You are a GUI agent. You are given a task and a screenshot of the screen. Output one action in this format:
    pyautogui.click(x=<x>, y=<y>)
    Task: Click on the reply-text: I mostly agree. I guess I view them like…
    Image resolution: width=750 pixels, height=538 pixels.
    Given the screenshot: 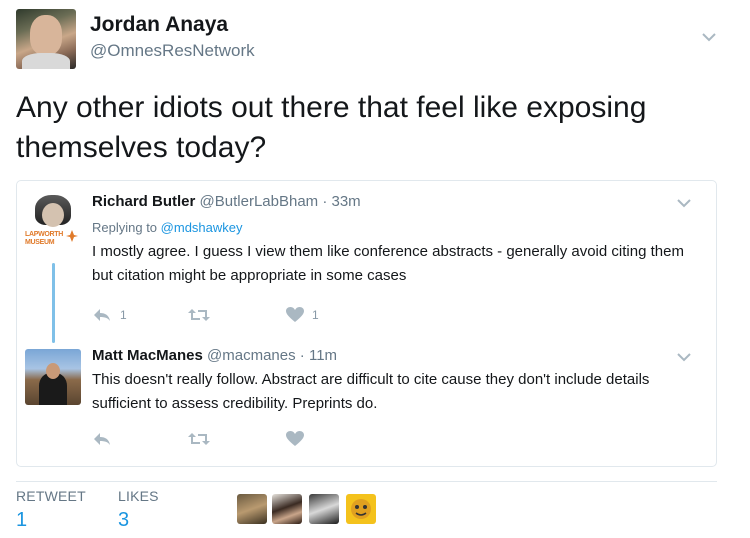 What is the action you would take?
    pyautogui.click(x=388, y=263)
    